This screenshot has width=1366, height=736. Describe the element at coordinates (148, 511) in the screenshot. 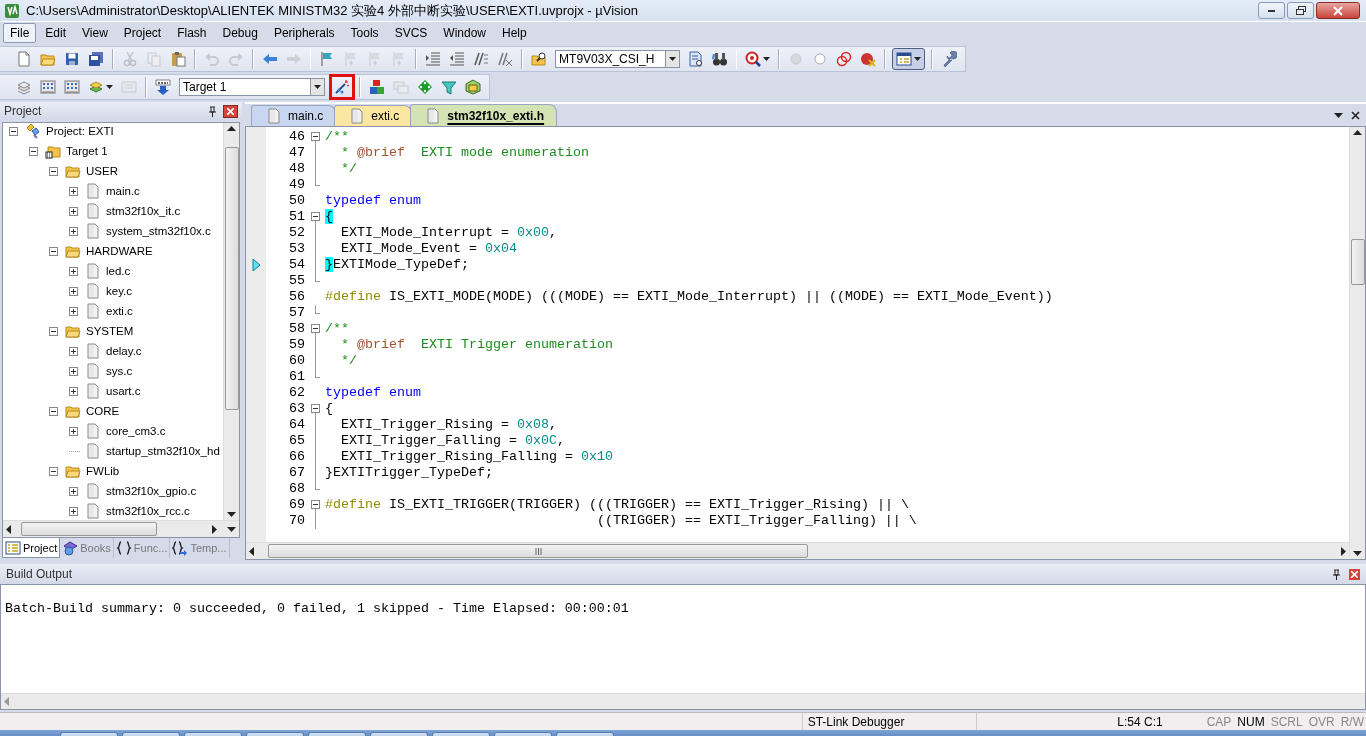

I see `tree-item: stm32f10x_rcc.c` at that location.